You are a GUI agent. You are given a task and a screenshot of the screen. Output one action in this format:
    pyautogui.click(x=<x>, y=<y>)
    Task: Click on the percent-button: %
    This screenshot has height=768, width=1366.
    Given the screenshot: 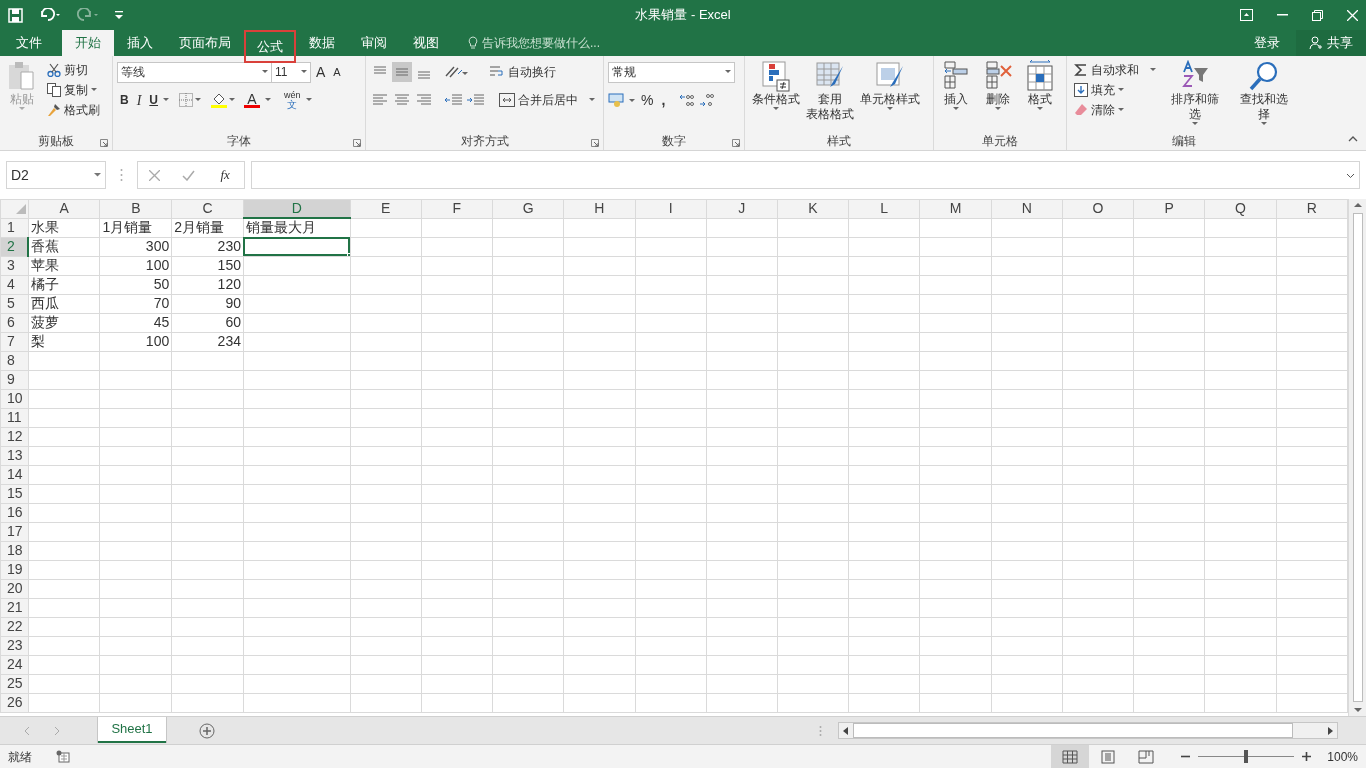 What is the action you would take?
    pyautogui.click(x=647, y=100)
    